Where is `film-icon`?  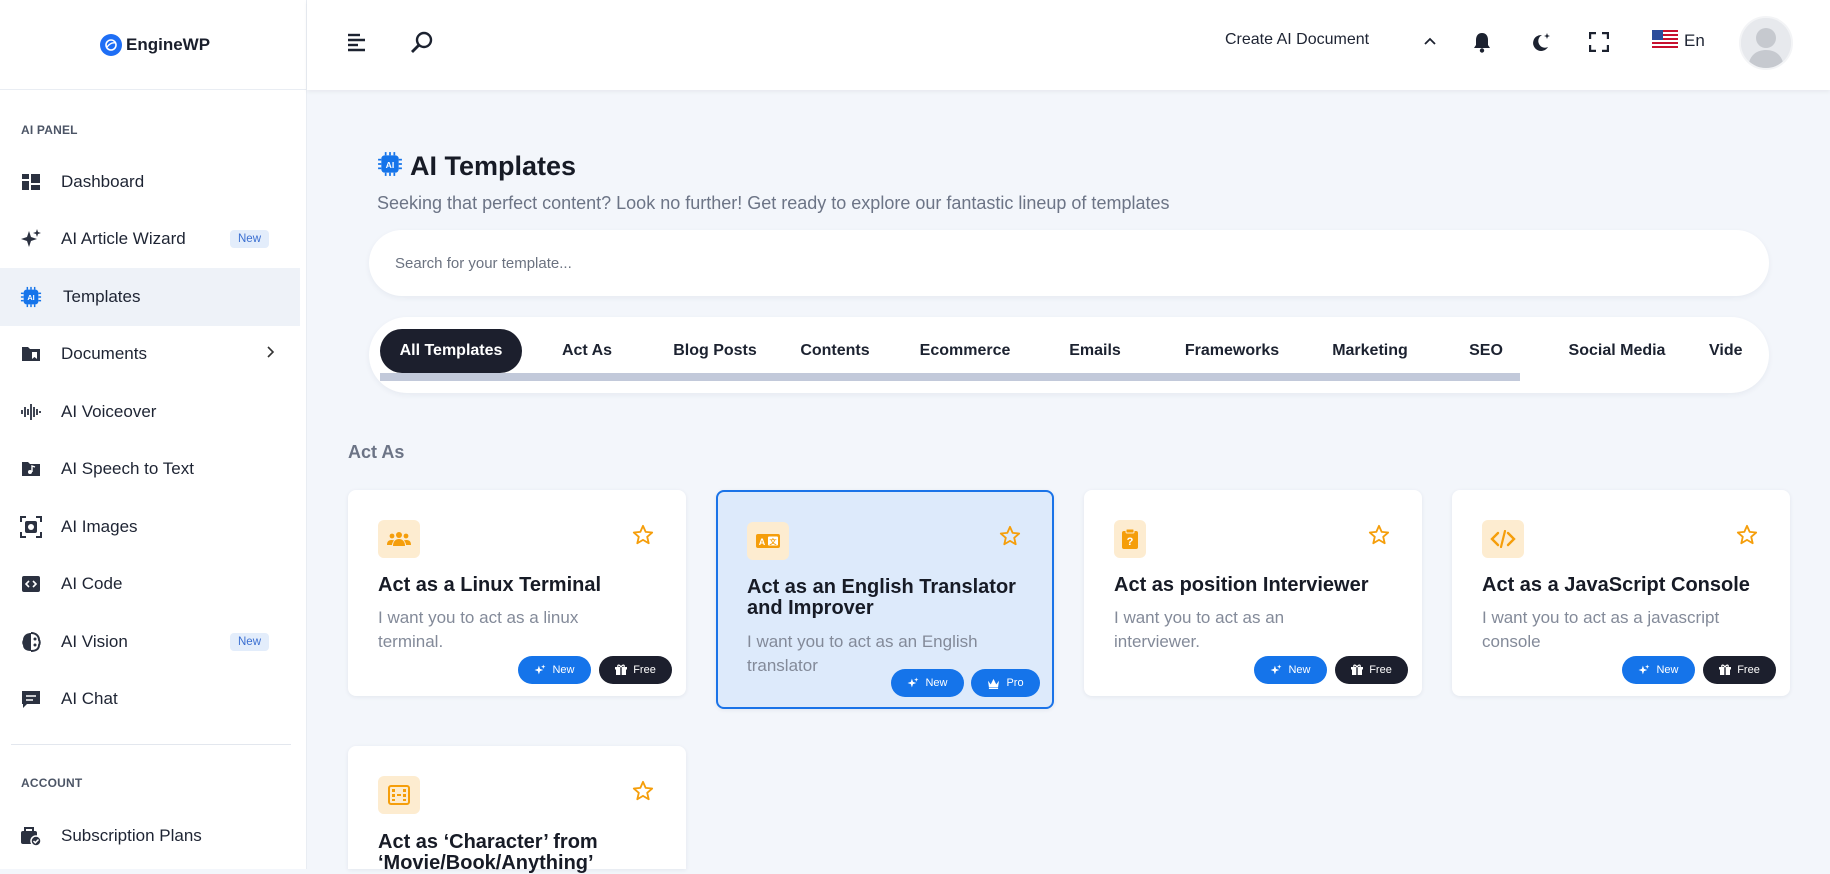 film-icon is located at coordinates (399, 795).